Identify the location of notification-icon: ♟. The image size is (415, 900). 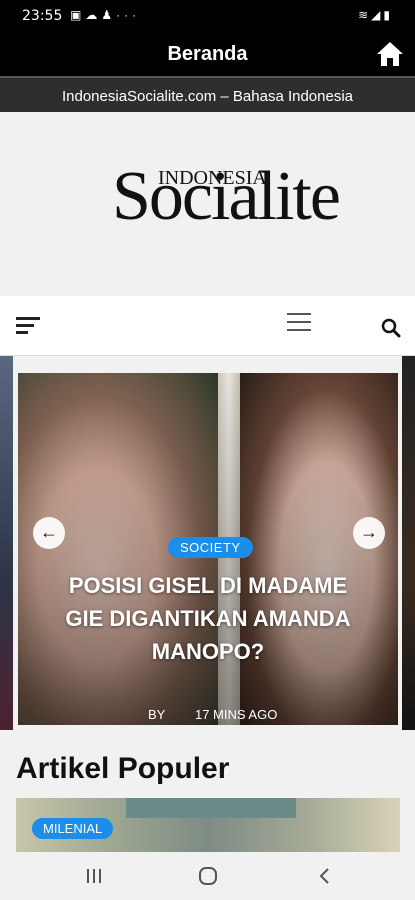
(109, 15).